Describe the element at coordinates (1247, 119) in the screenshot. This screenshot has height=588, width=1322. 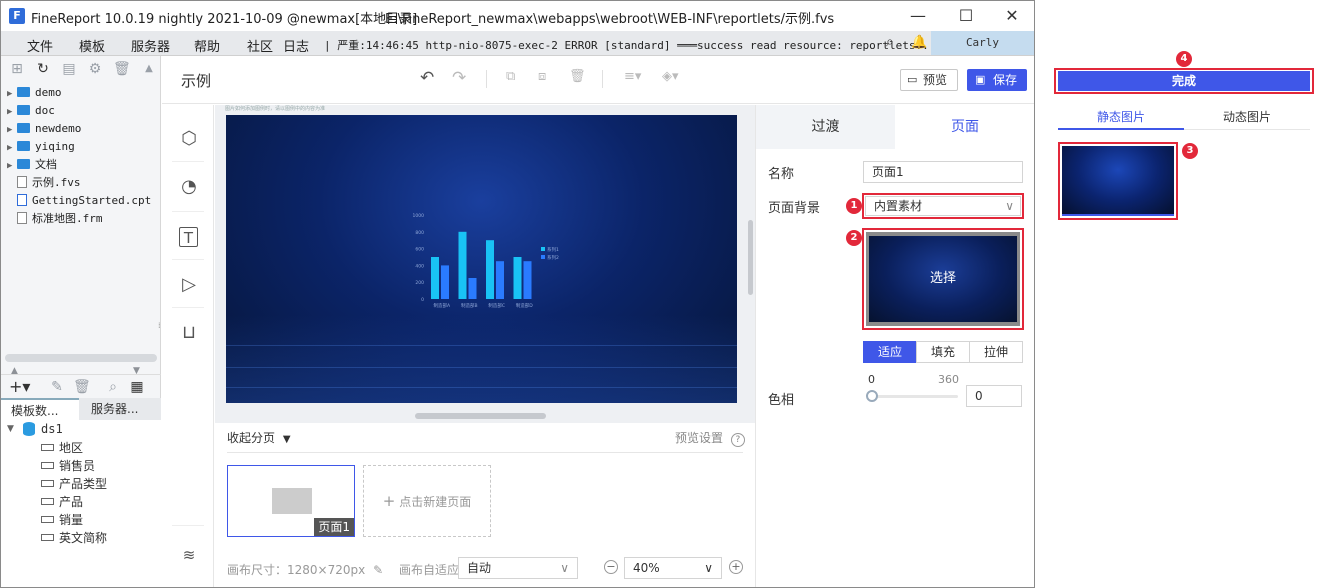
I see `tab-animated-images: 动态图片` at that location.